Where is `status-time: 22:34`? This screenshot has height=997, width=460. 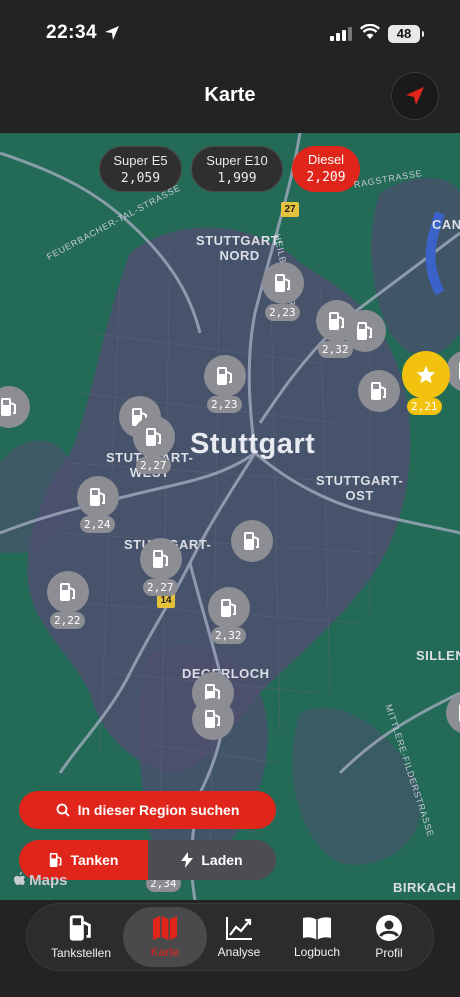 status-time: 22:34 is located at coordinates (72, 32).